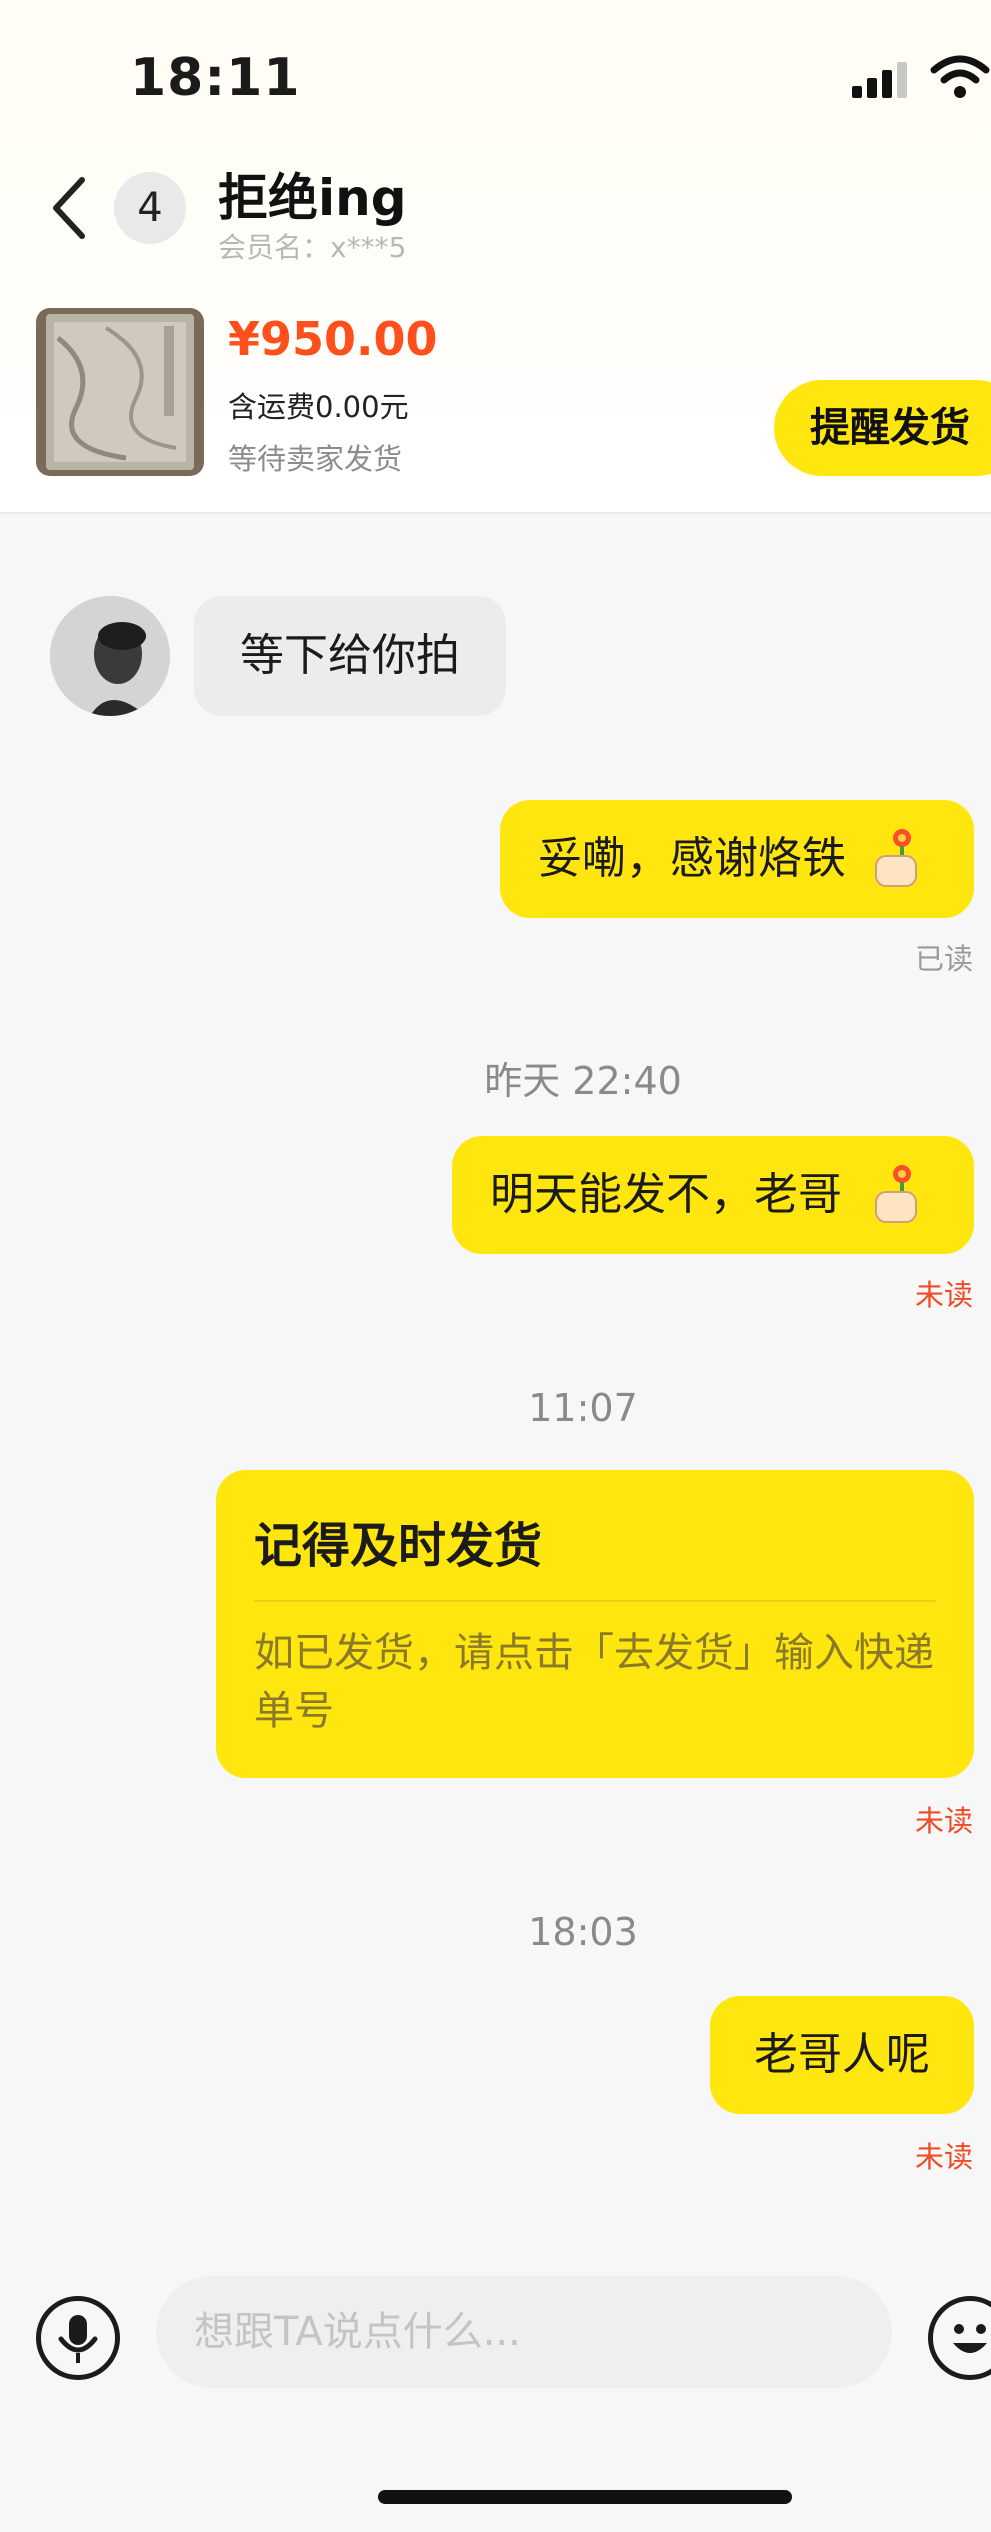 The width and height of the screenshot is (991, 2532). Describe the element at coordinates (524, 2332) in the screenshot. I see `message-input` at that location.